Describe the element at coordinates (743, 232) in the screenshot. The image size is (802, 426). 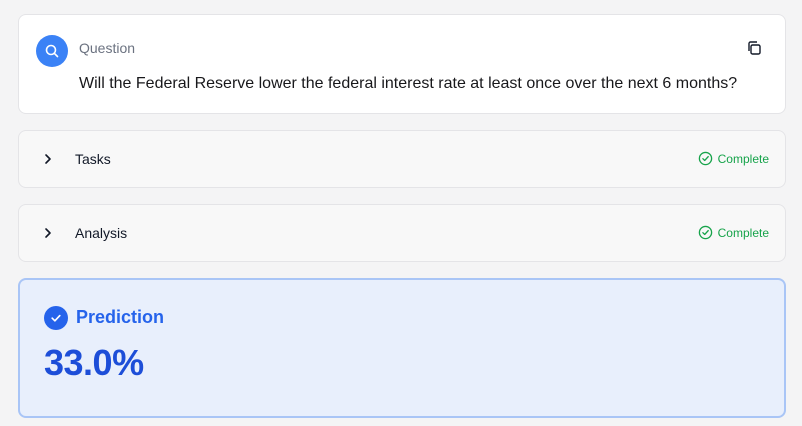
I see `analysis-status-text: Complete` at that location.